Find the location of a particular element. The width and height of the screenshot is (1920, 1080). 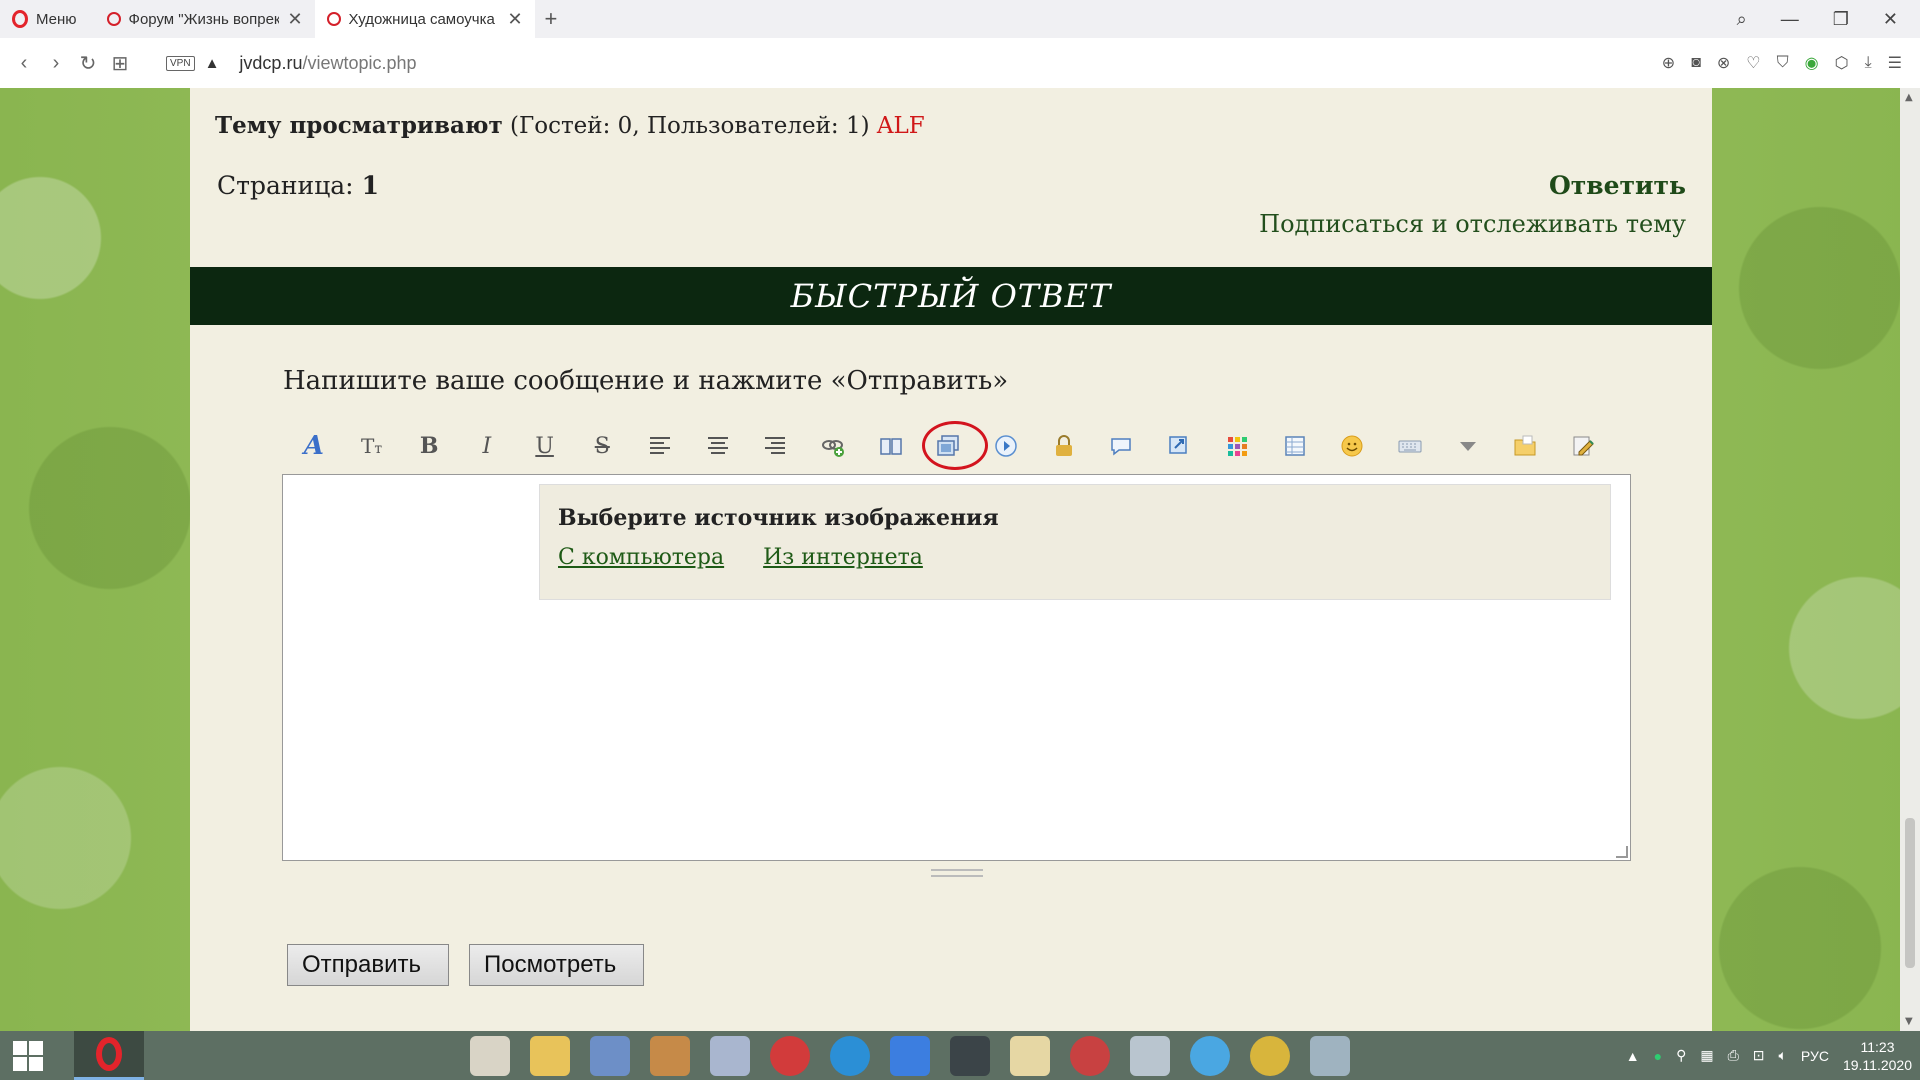

folder-icon is located at coordinates (1525, 446).